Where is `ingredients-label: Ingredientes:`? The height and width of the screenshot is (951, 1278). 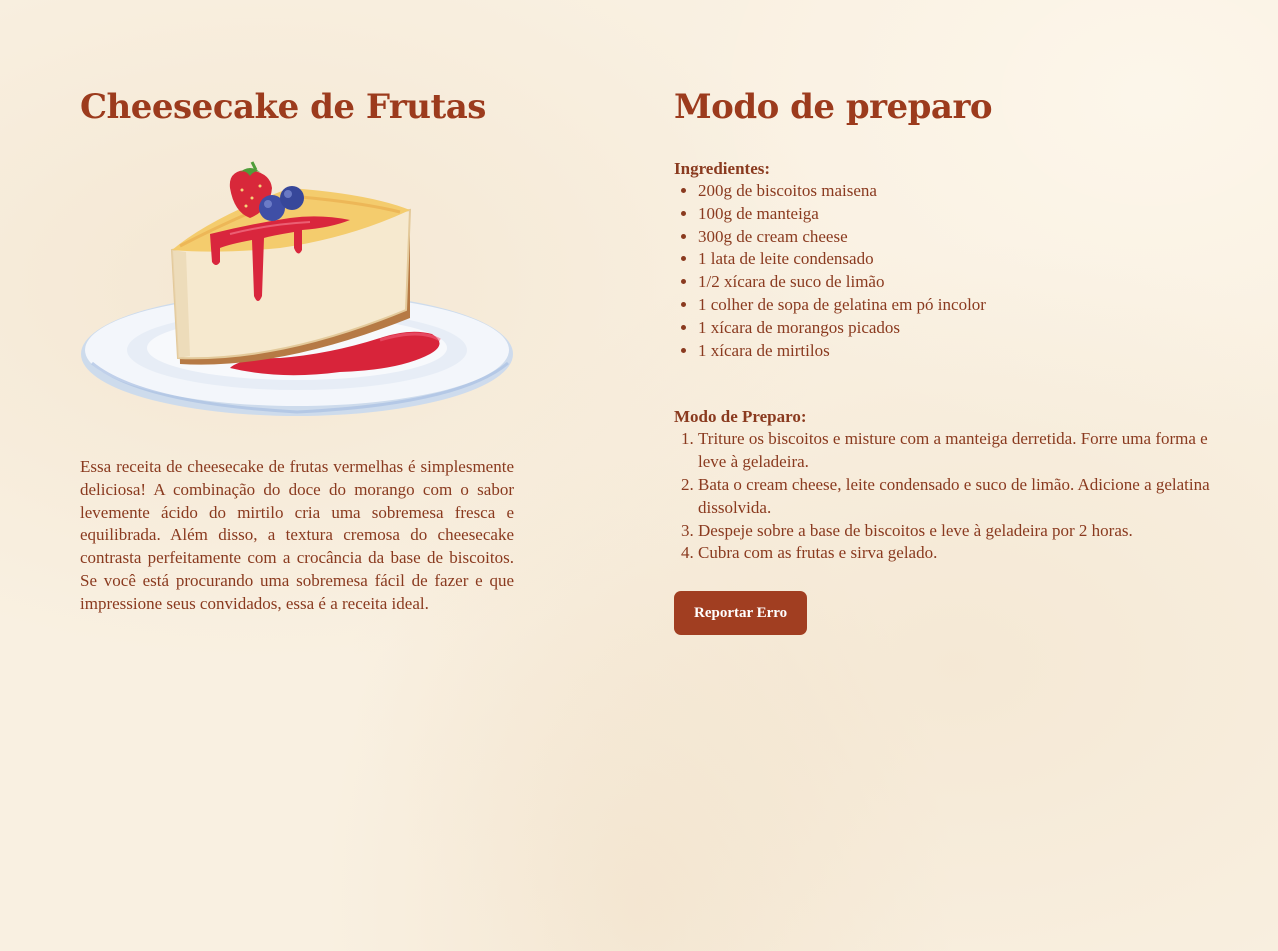 ingredients-label: Ingredientes: is located at coordinates (722, 168).